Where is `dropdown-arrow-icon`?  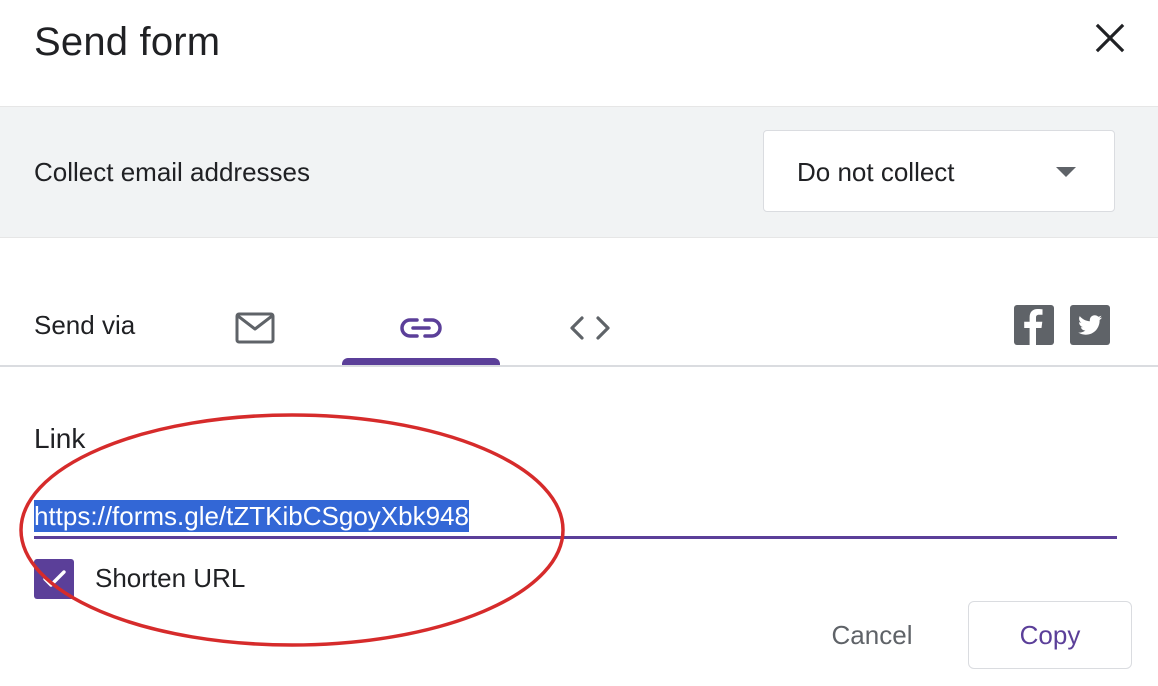 dropdown-arrow-icon is located at coordinates (1066, 172).